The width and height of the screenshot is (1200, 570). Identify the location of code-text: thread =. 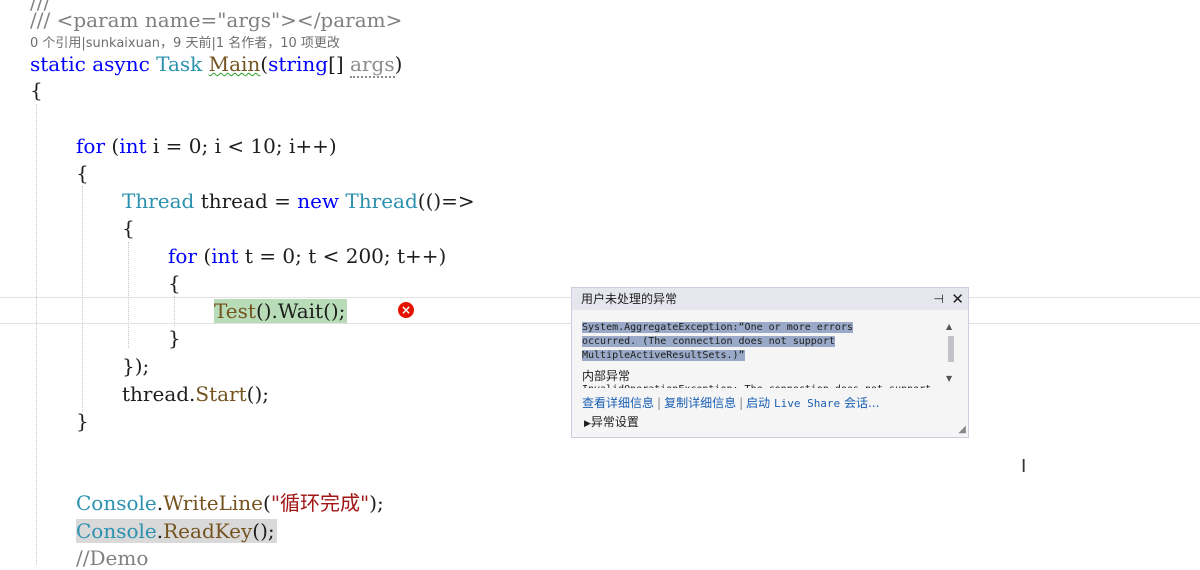
(246, 201).